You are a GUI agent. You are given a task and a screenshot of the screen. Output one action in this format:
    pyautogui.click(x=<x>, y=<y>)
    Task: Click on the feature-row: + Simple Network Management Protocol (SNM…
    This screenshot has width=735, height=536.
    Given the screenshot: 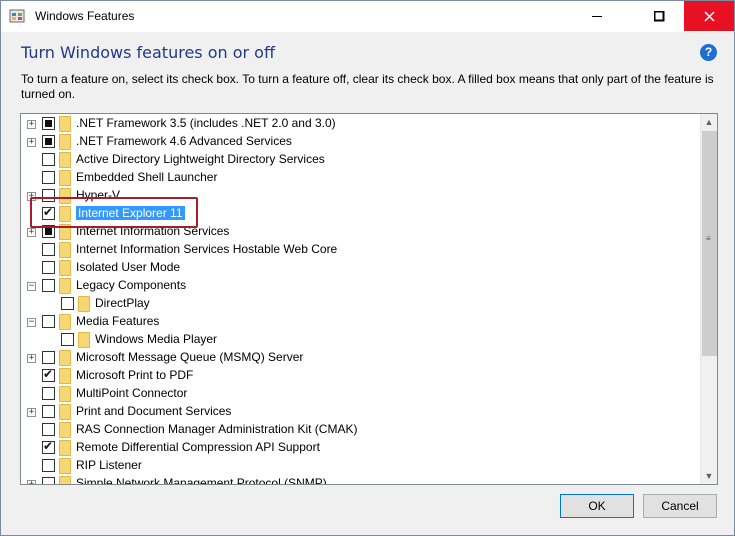 What is the action you would take?
    pyautogui.click(x=361, y=479)
    